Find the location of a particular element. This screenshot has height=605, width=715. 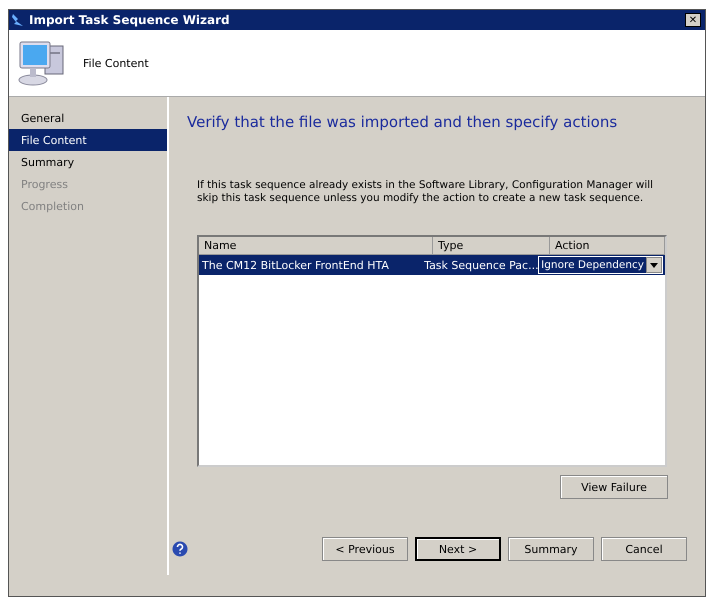

sidebar-item: File Content is located at coordinates (88, 140).